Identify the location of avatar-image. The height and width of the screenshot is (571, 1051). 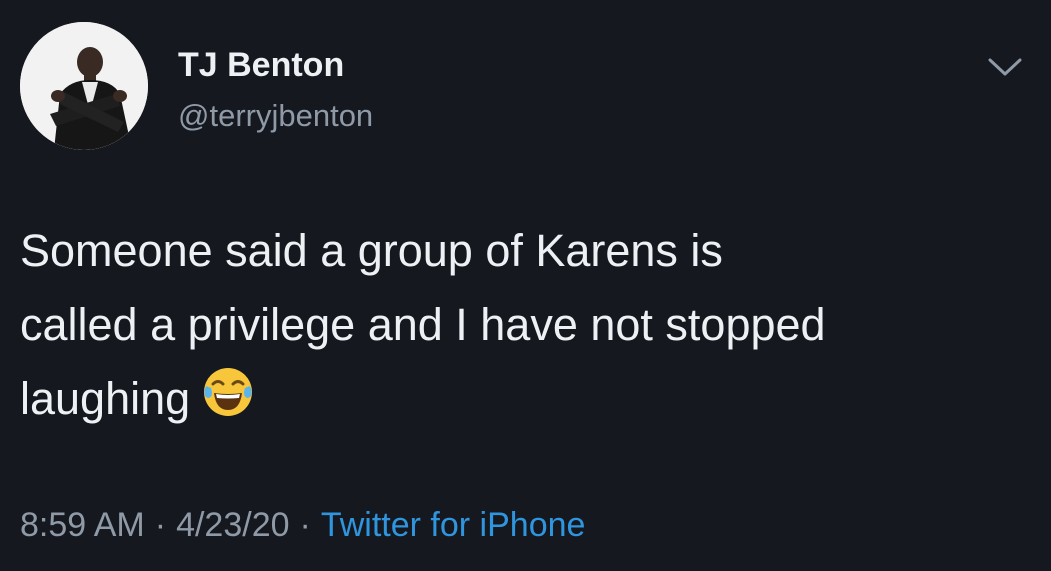
(84, 86).